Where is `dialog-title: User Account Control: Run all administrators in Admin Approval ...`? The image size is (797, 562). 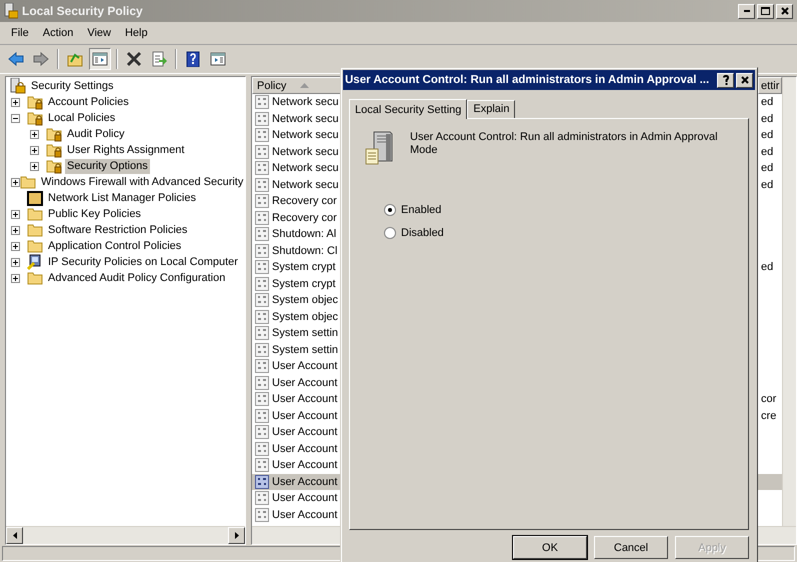 dialog-title: User Account Control: Run all administrators in Admin Approval ... is located at coordinates (527, 80).